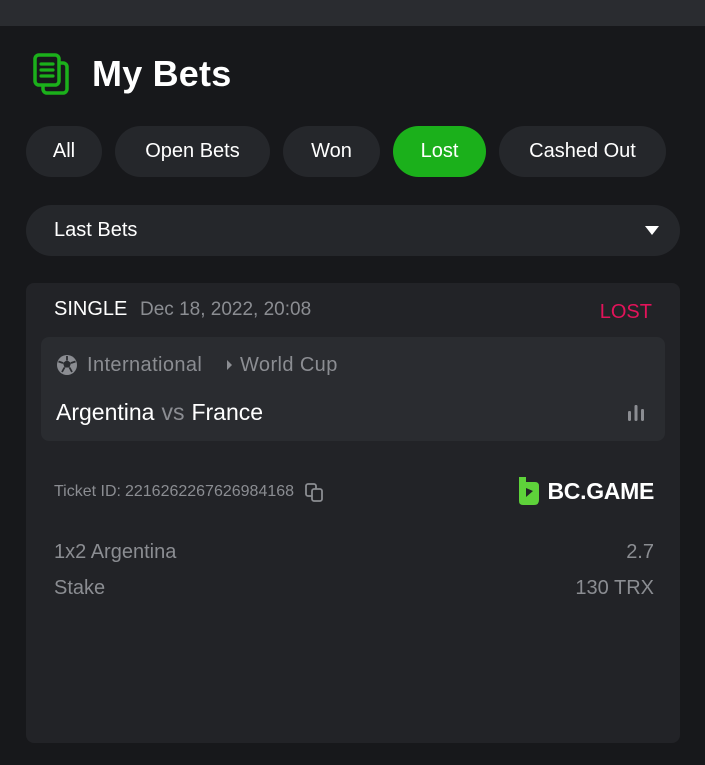 This screenshot has height=765, width=705. What do you see at coordinates (64, 151) in the screenshot?
I see `filter-tab-all: All` at bounding box center [64, 151].